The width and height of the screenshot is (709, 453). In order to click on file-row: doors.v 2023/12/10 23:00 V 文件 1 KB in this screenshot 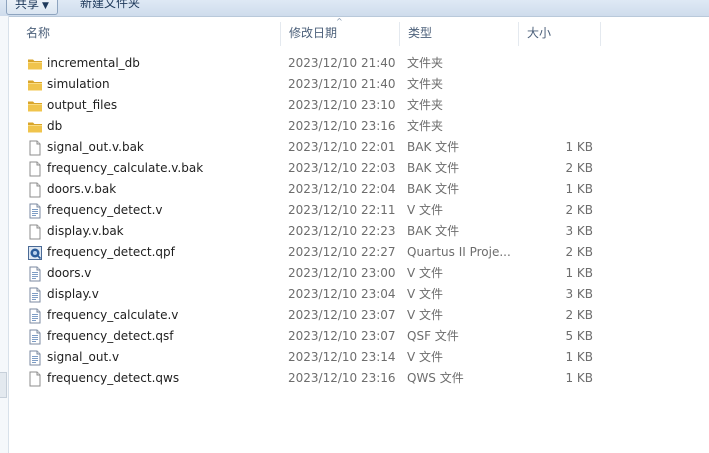, I will do `click(363, 273)`.